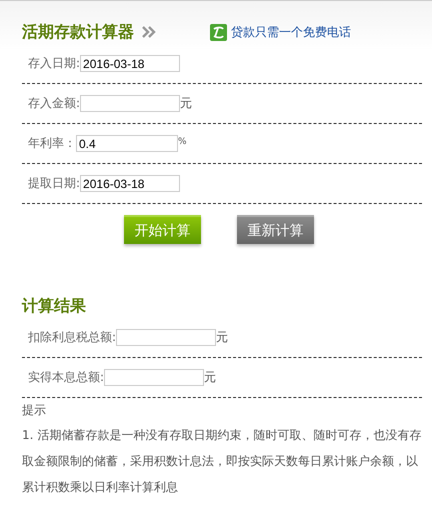  I want to click on field-label: 存入日期:, so click(54, 63).